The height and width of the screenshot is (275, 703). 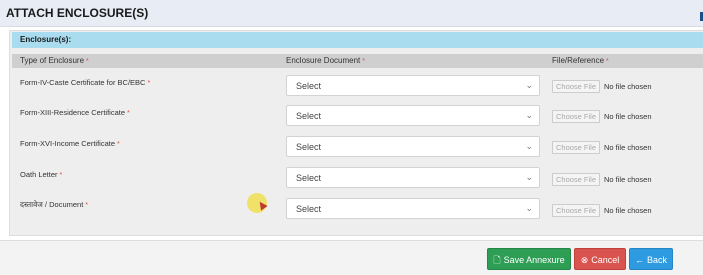 What do you see at coordinates (534, 260) in the screenshot?
I see `save-annexure-label: Save Annexure` at bounding box center [534, 260].